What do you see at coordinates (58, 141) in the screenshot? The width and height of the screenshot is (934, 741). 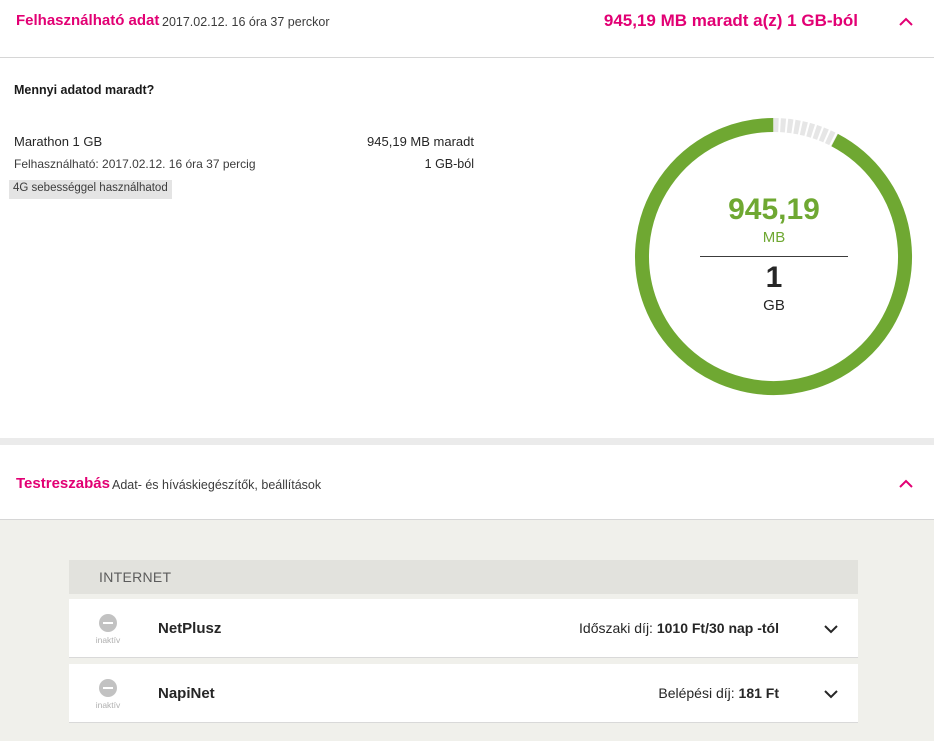 I see `plan-name: Marathon 1 GB` at bounding box center [58, 141].